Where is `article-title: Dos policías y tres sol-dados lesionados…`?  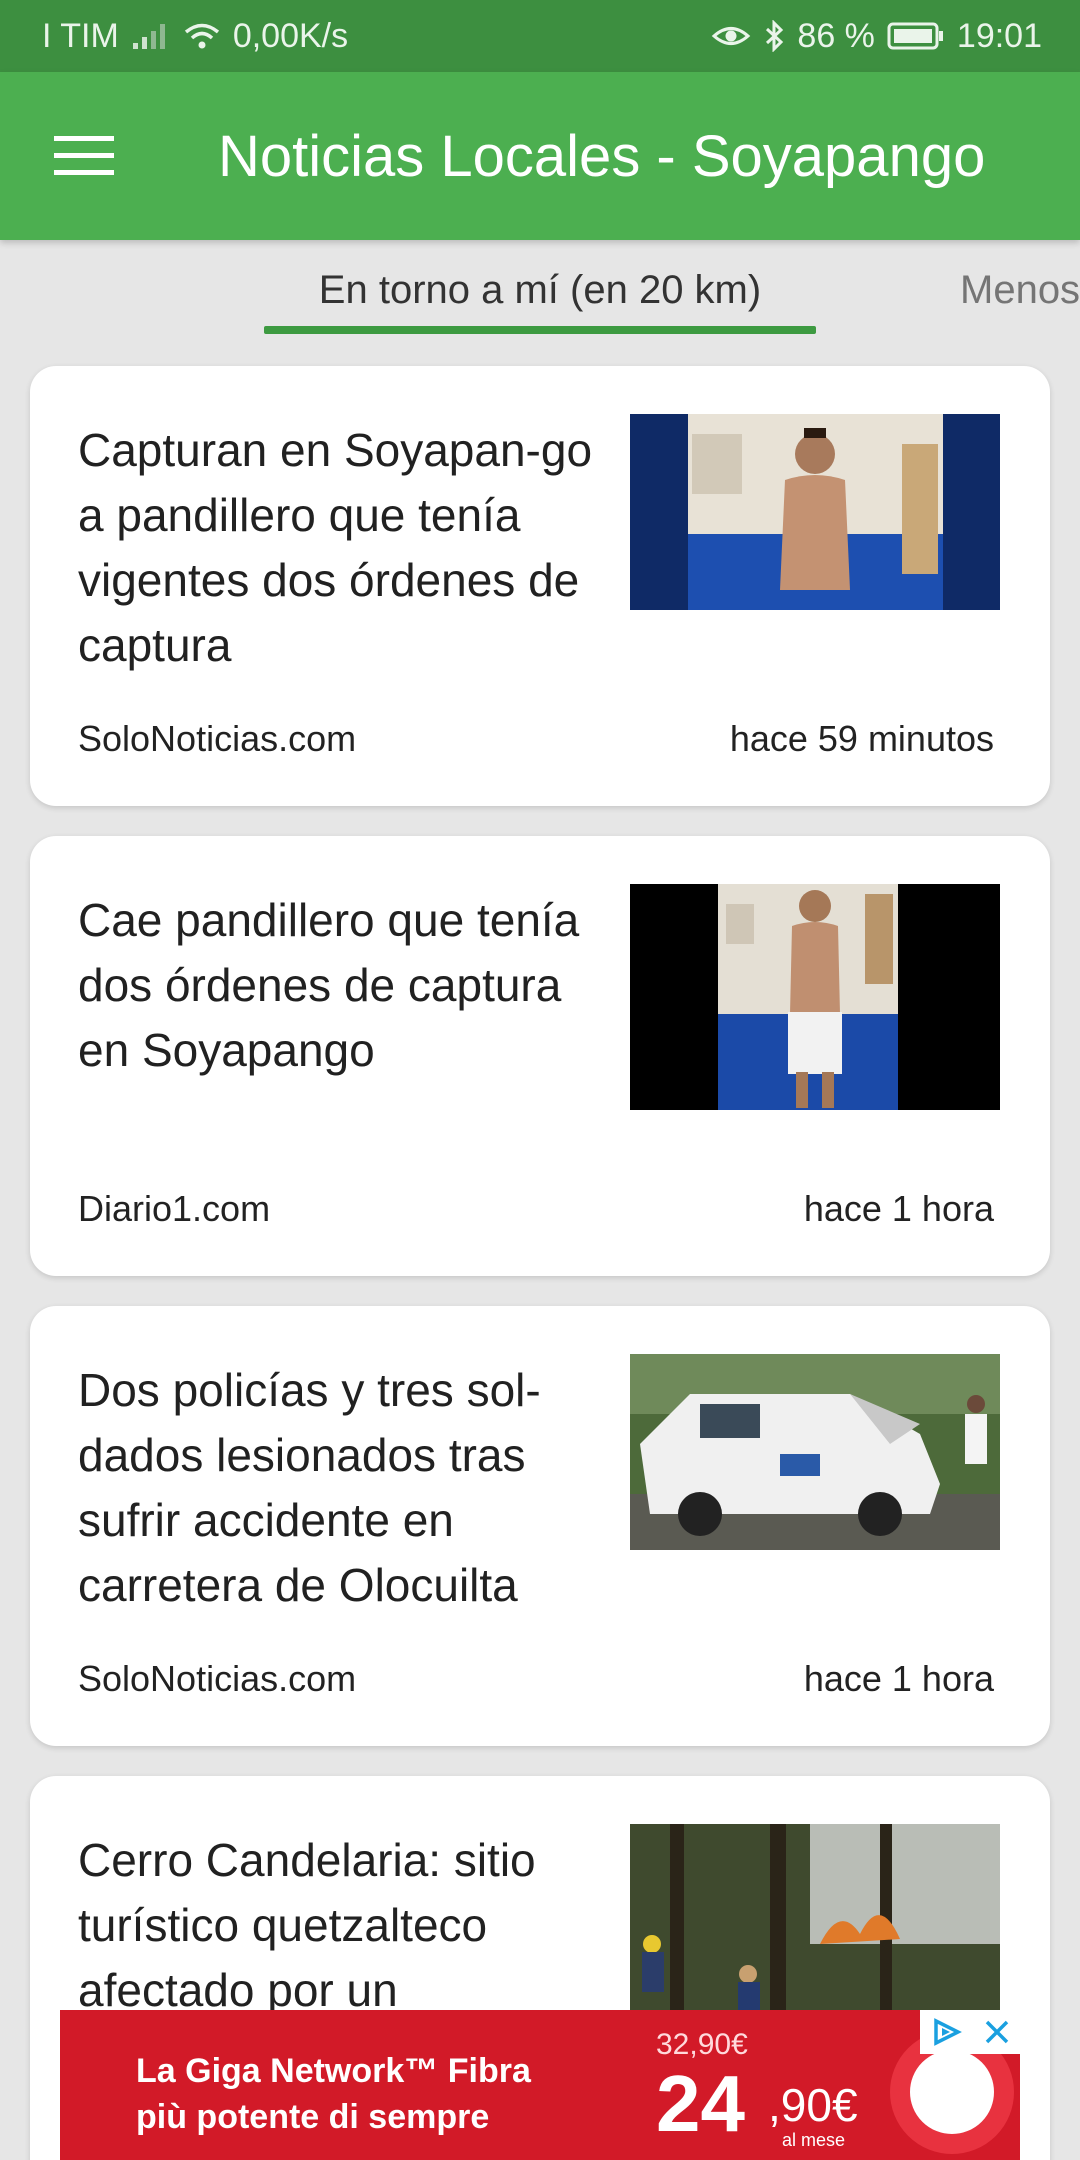
article-title: Dos policías y tres sol-dados lesionados… is located at coordinates (309, 1487).